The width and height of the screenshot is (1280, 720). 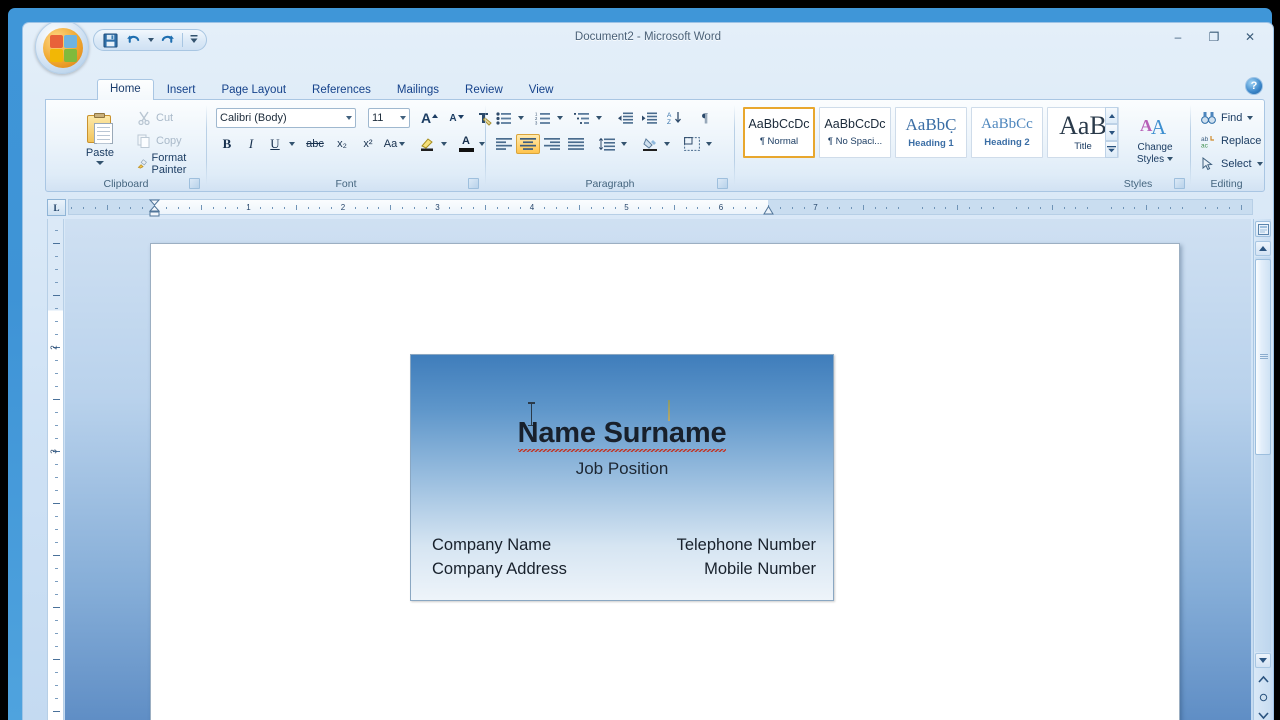 What do you see at coordinates (466, 144) in the screenshot?
I see `font-color-button: A` at bounding box center [466, 144].